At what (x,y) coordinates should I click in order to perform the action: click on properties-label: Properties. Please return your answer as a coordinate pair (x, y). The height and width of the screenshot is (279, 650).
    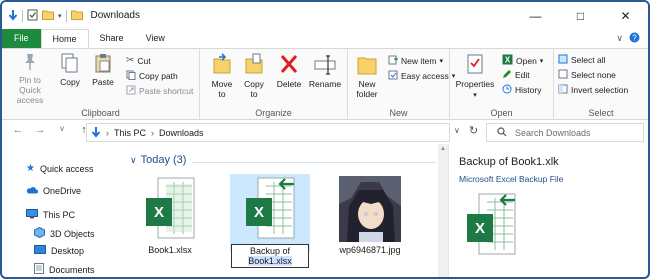
    Looking at the image, I should click on (475, 84).